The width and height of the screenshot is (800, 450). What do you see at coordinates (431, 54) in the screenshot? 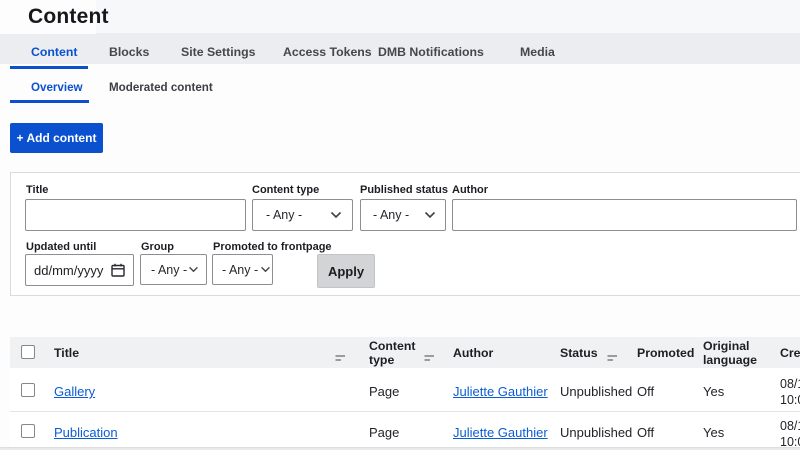
I see `tab-dmb-notifications: DMB Notifications` at bounding box center [431, 54].